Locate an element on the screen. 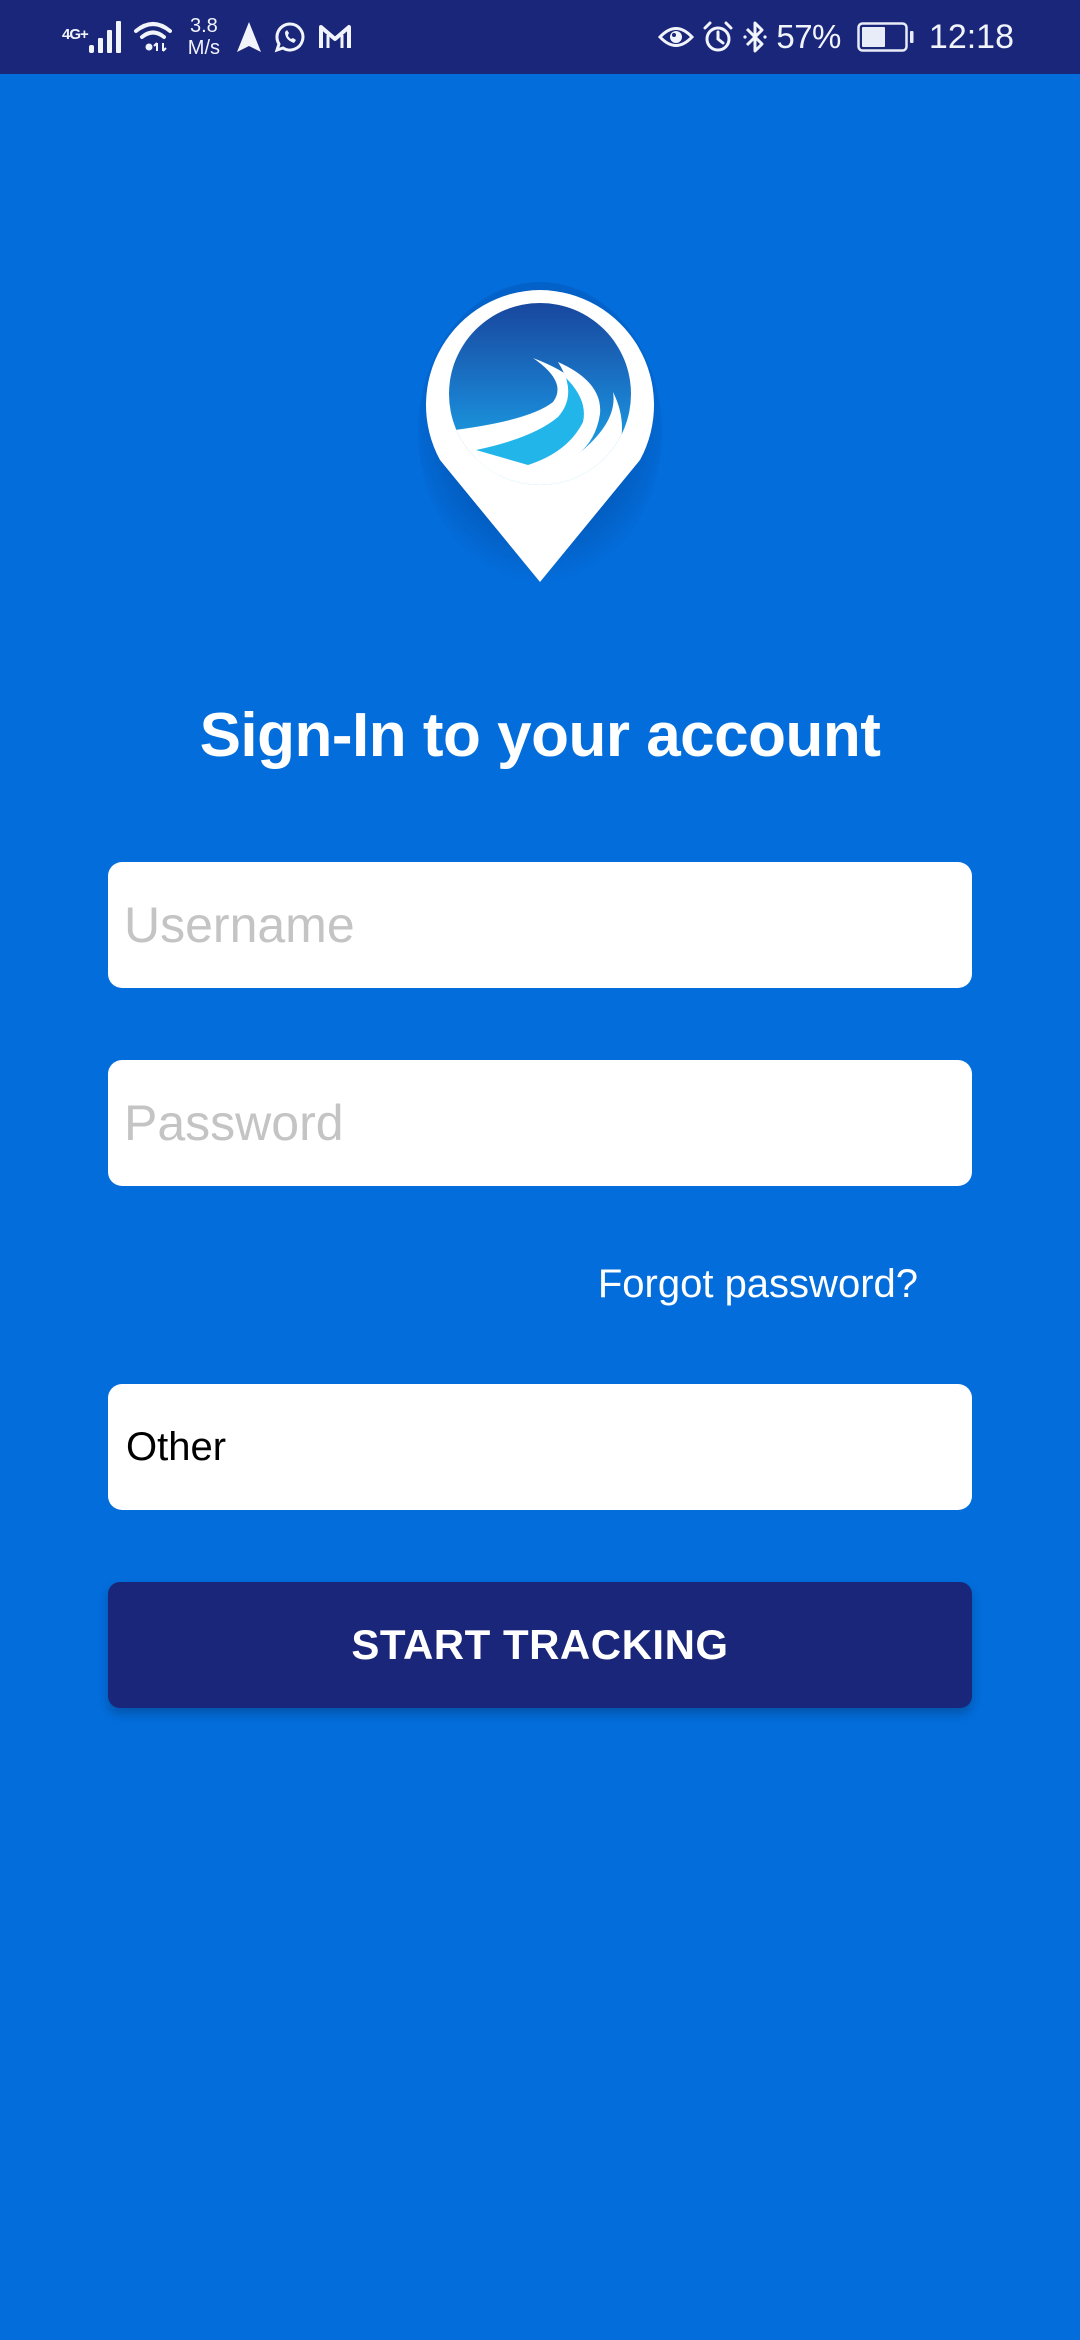 This screenshot has width=1080, height=2340. status-bar-right: 57% 12:18 is located at coordinates (836, 37).